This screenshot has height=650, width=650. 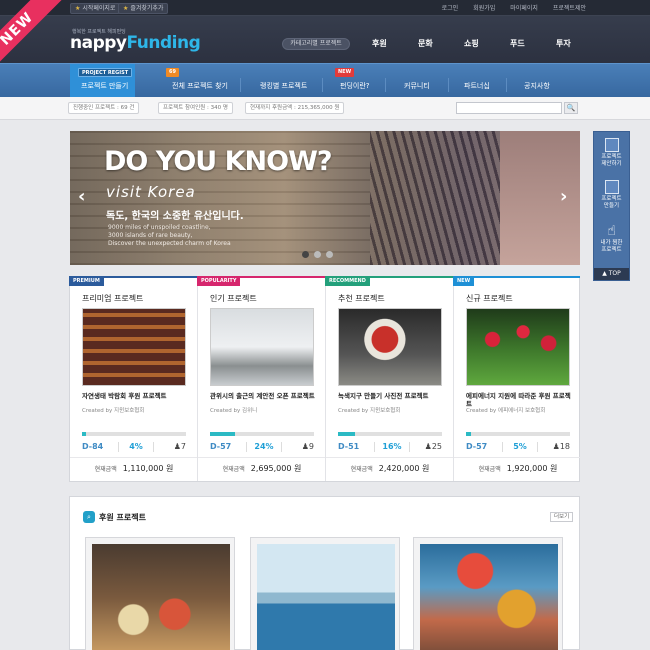 I want to click on stat-total: 현재까지 후원금액 : 215,365,000 원, so click(x=295, y=108).